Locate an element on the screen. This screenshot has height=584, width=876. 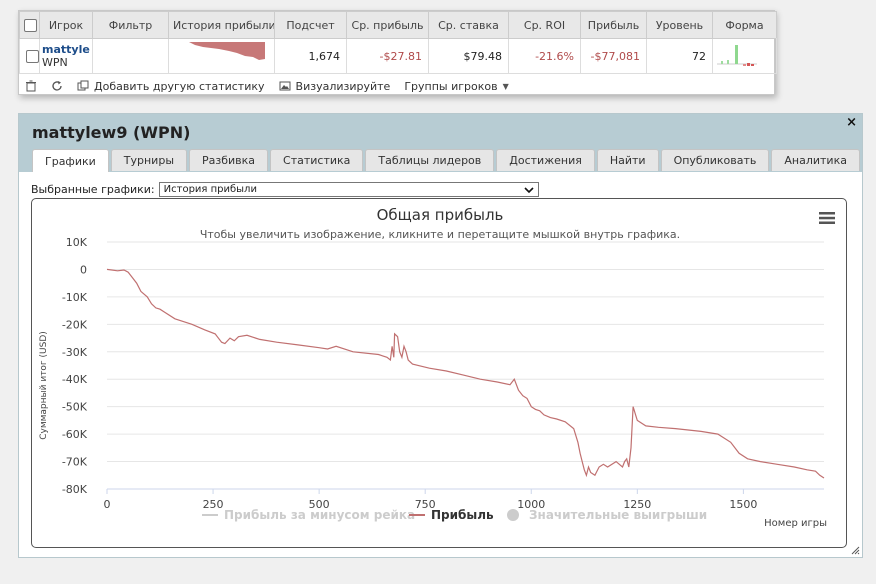
add-statistic-label: Добавить другую статистику is located at coordinates (179, 86).